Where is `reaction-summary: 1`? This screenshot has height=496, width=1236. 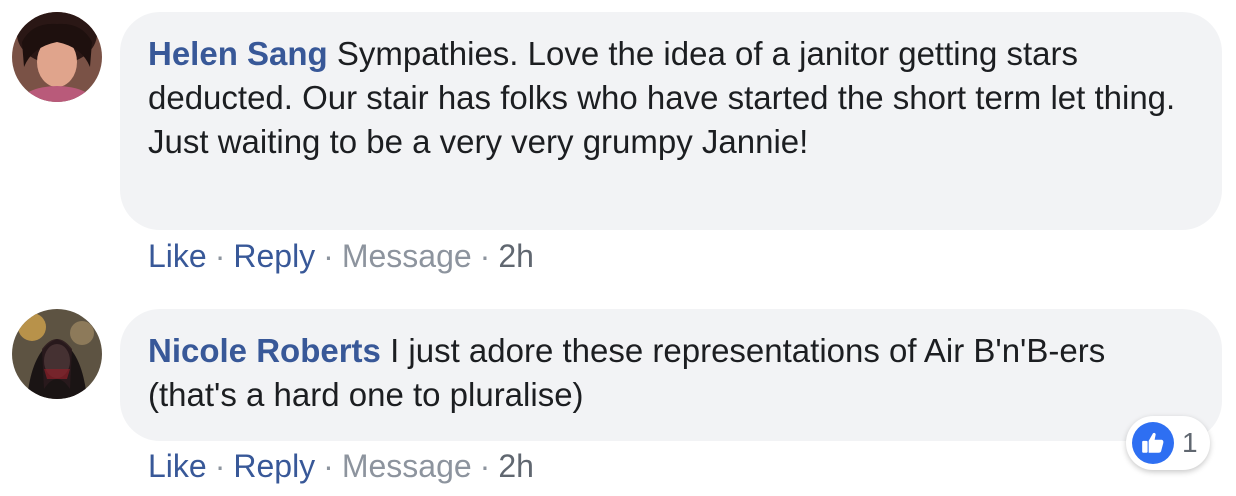
reaction-summary: 1 is located at coordinates (1168, 443).